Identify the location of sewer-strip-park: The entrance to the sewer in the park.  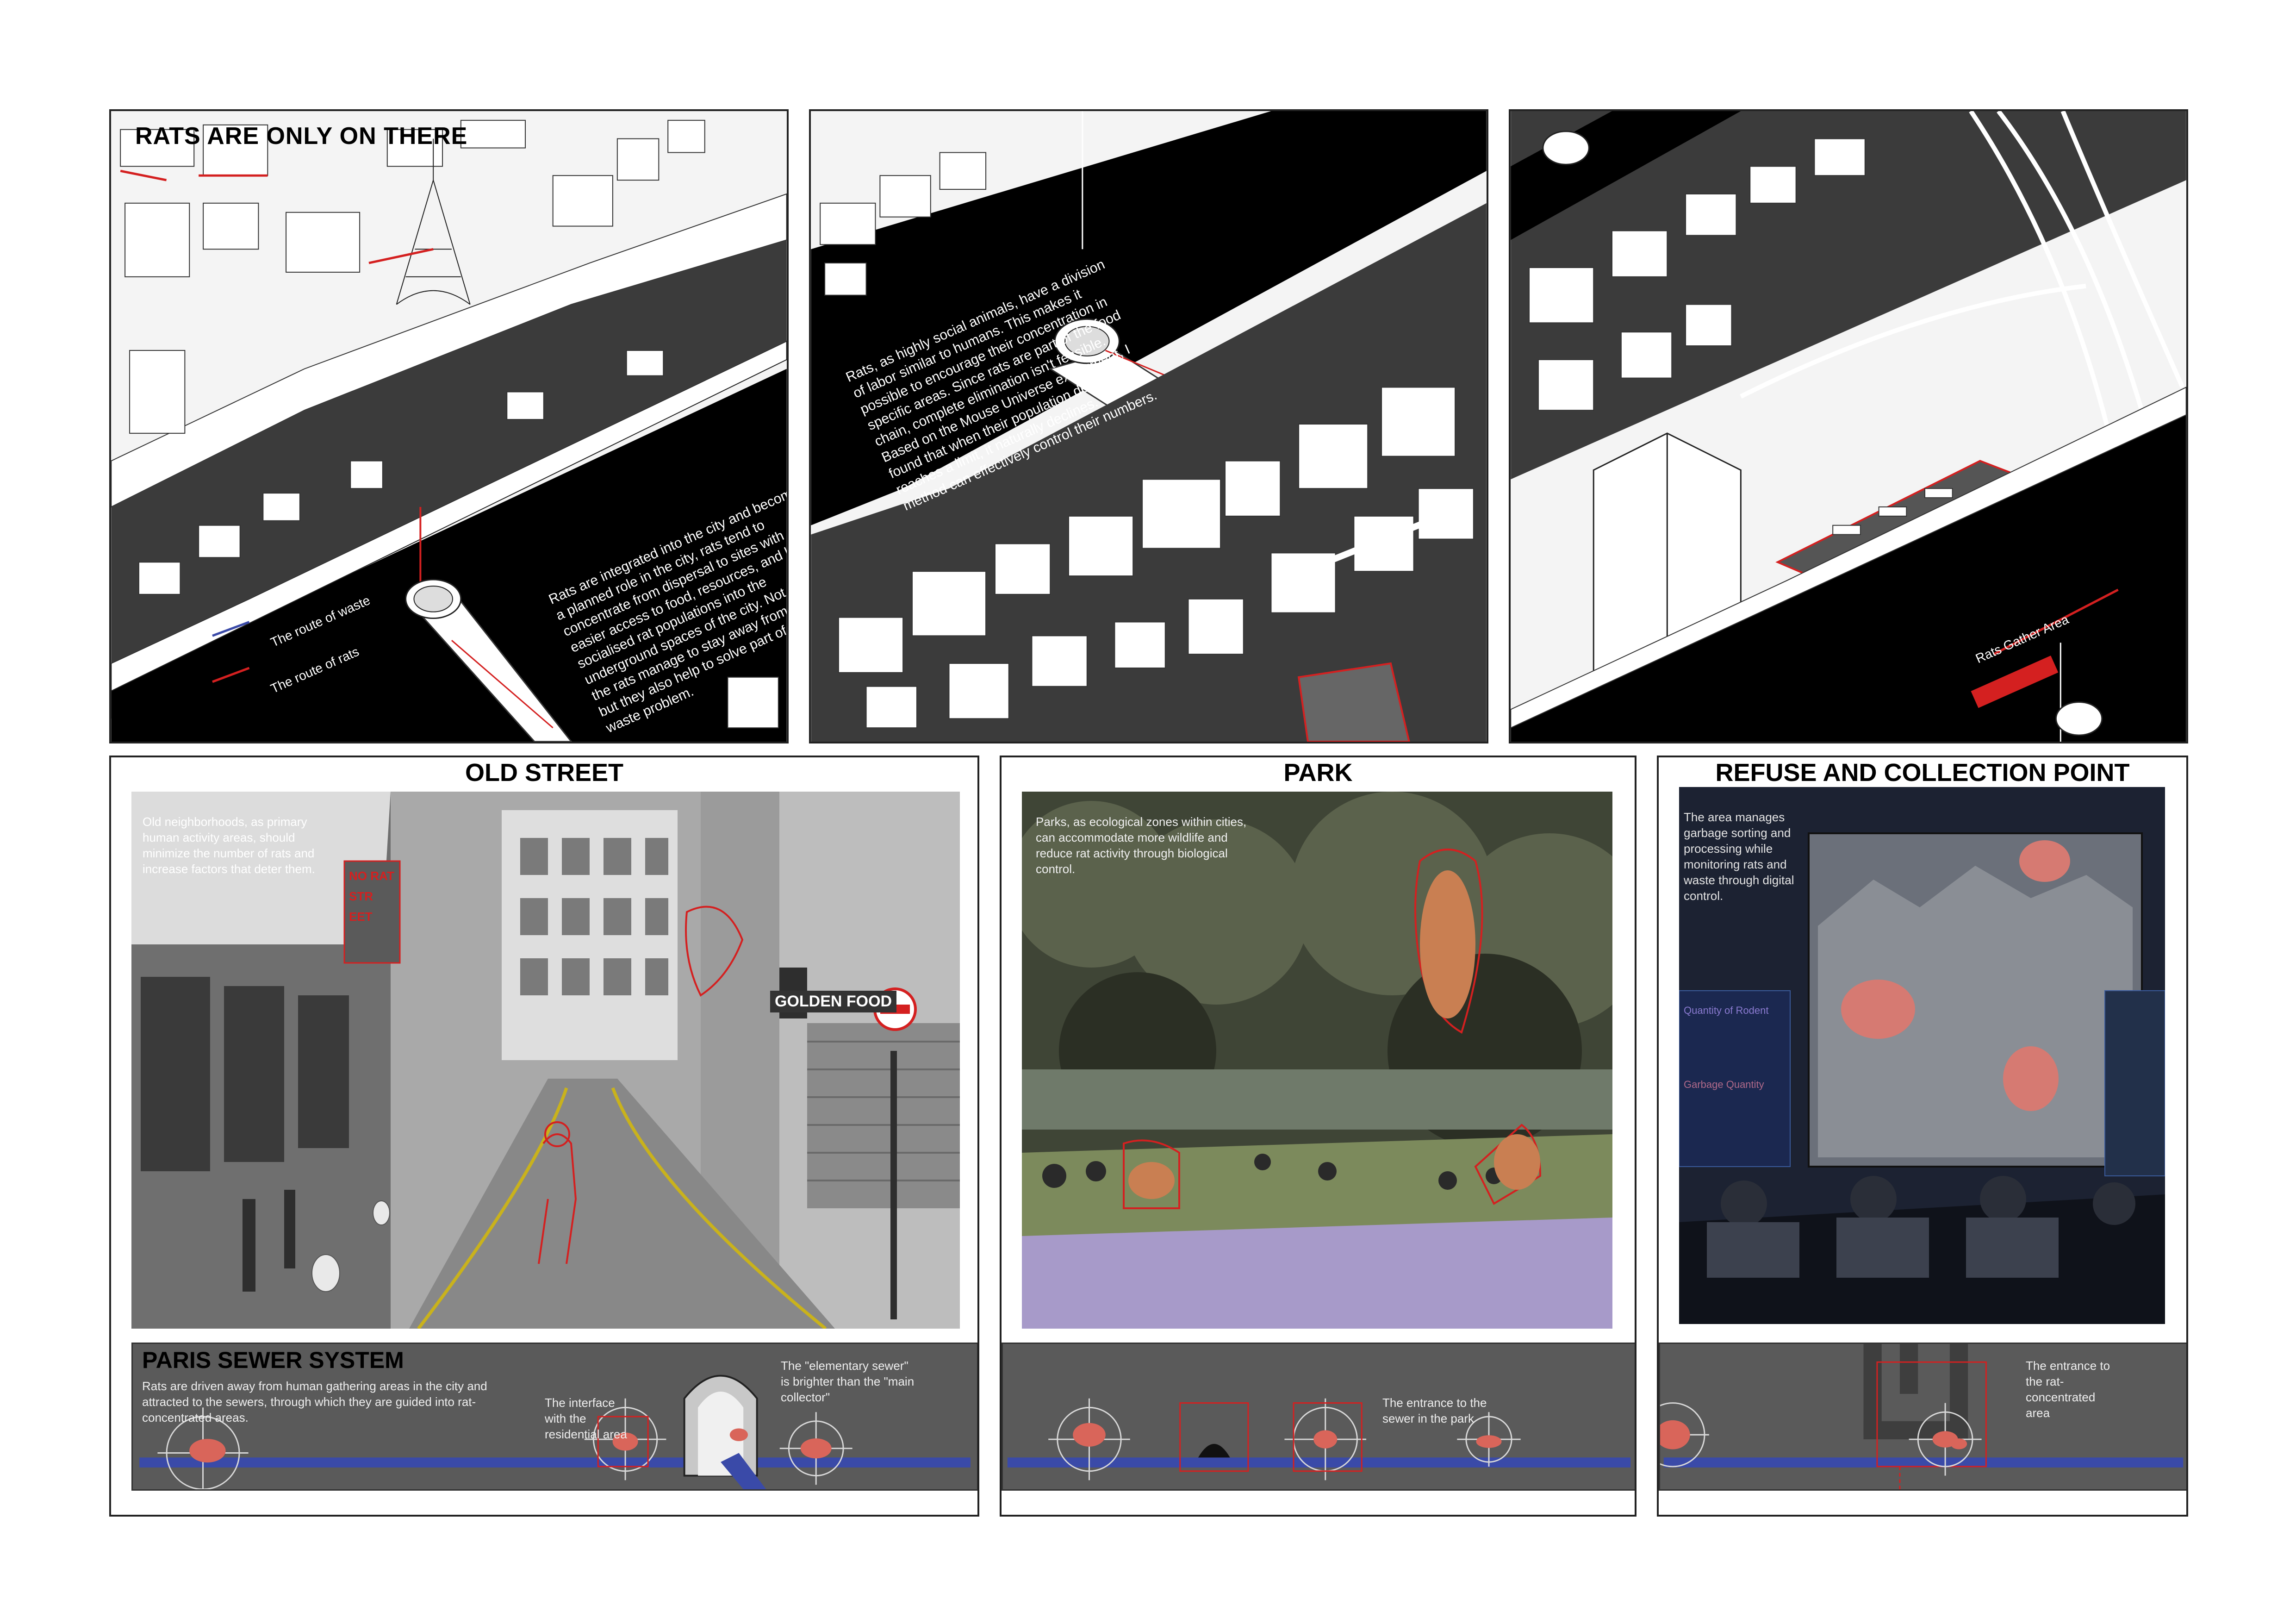
(1318, 1417).